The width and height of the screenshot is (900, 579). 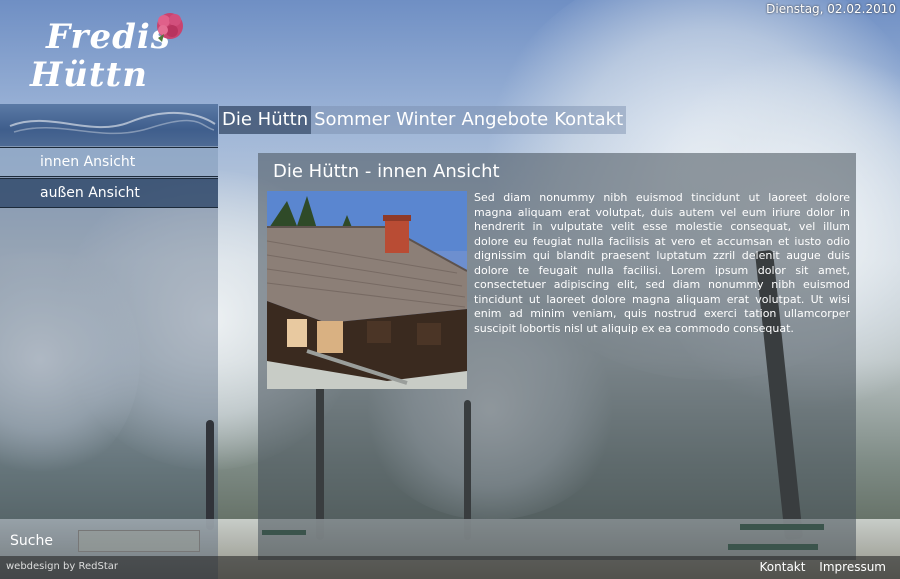 I want to click on site-logo: Fredis Hüttn, so click(x=113, y=58).